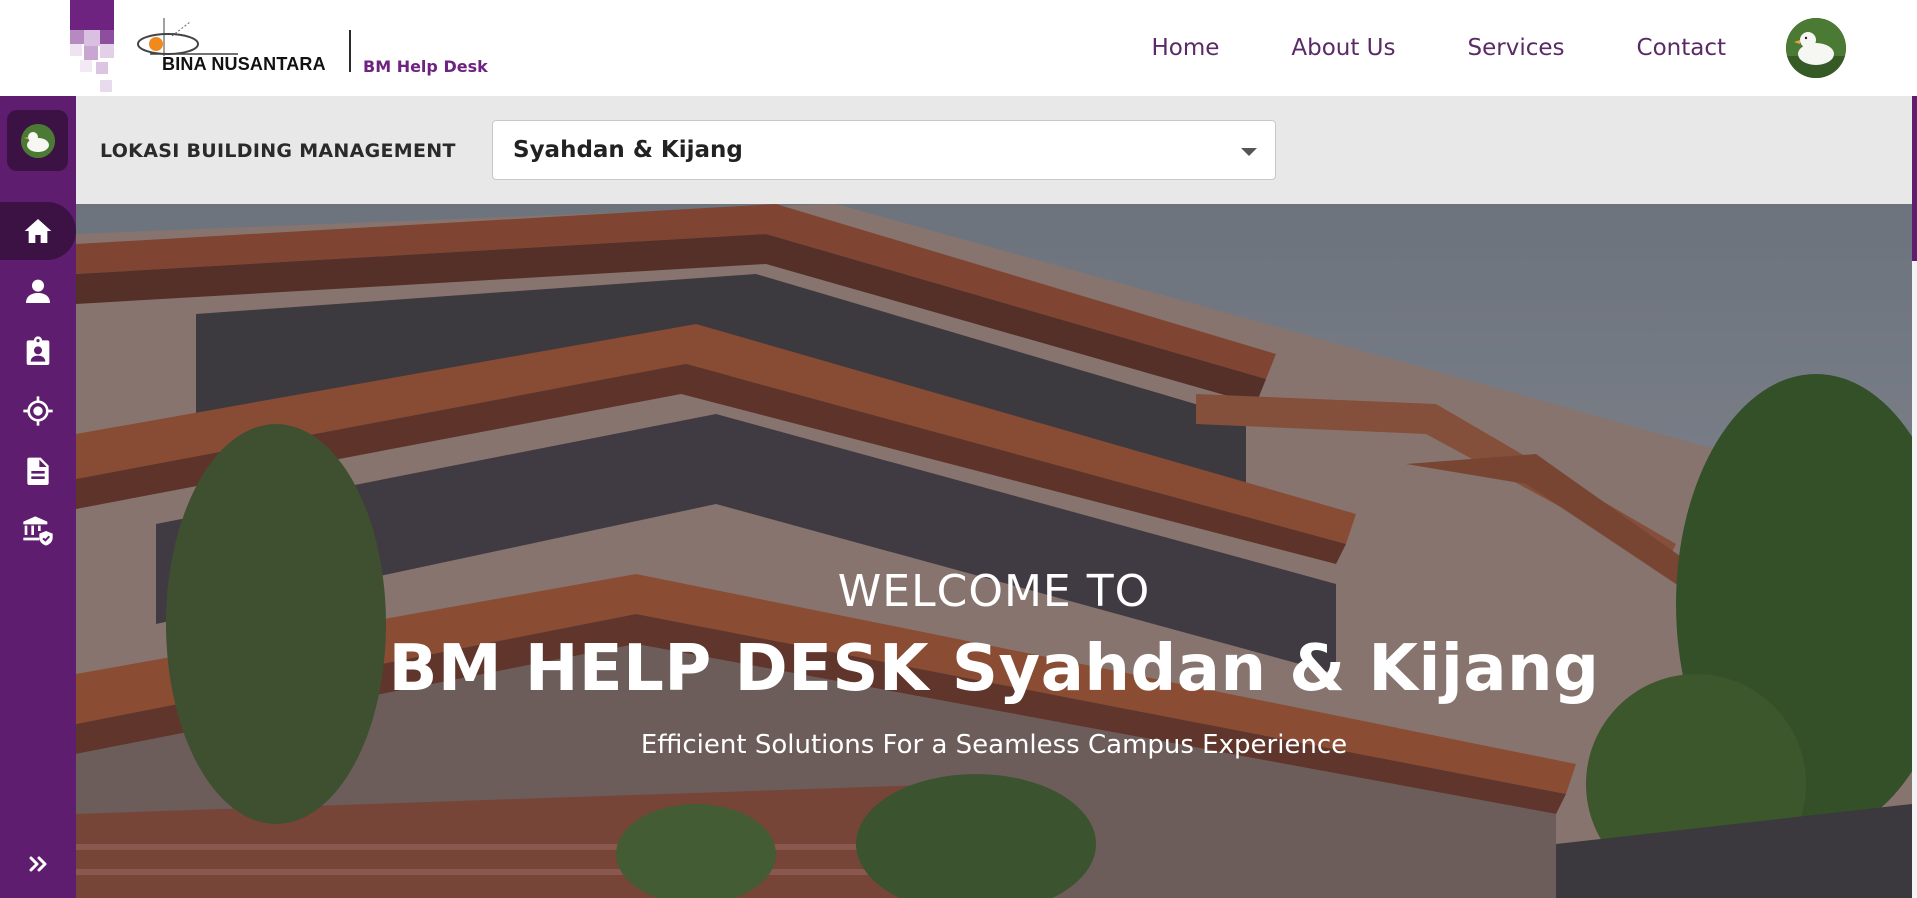 Image resolution: width=1917 pixels, height=898 pixels. I want to click on nav-link-contact: Contact, so click(1681, 48).